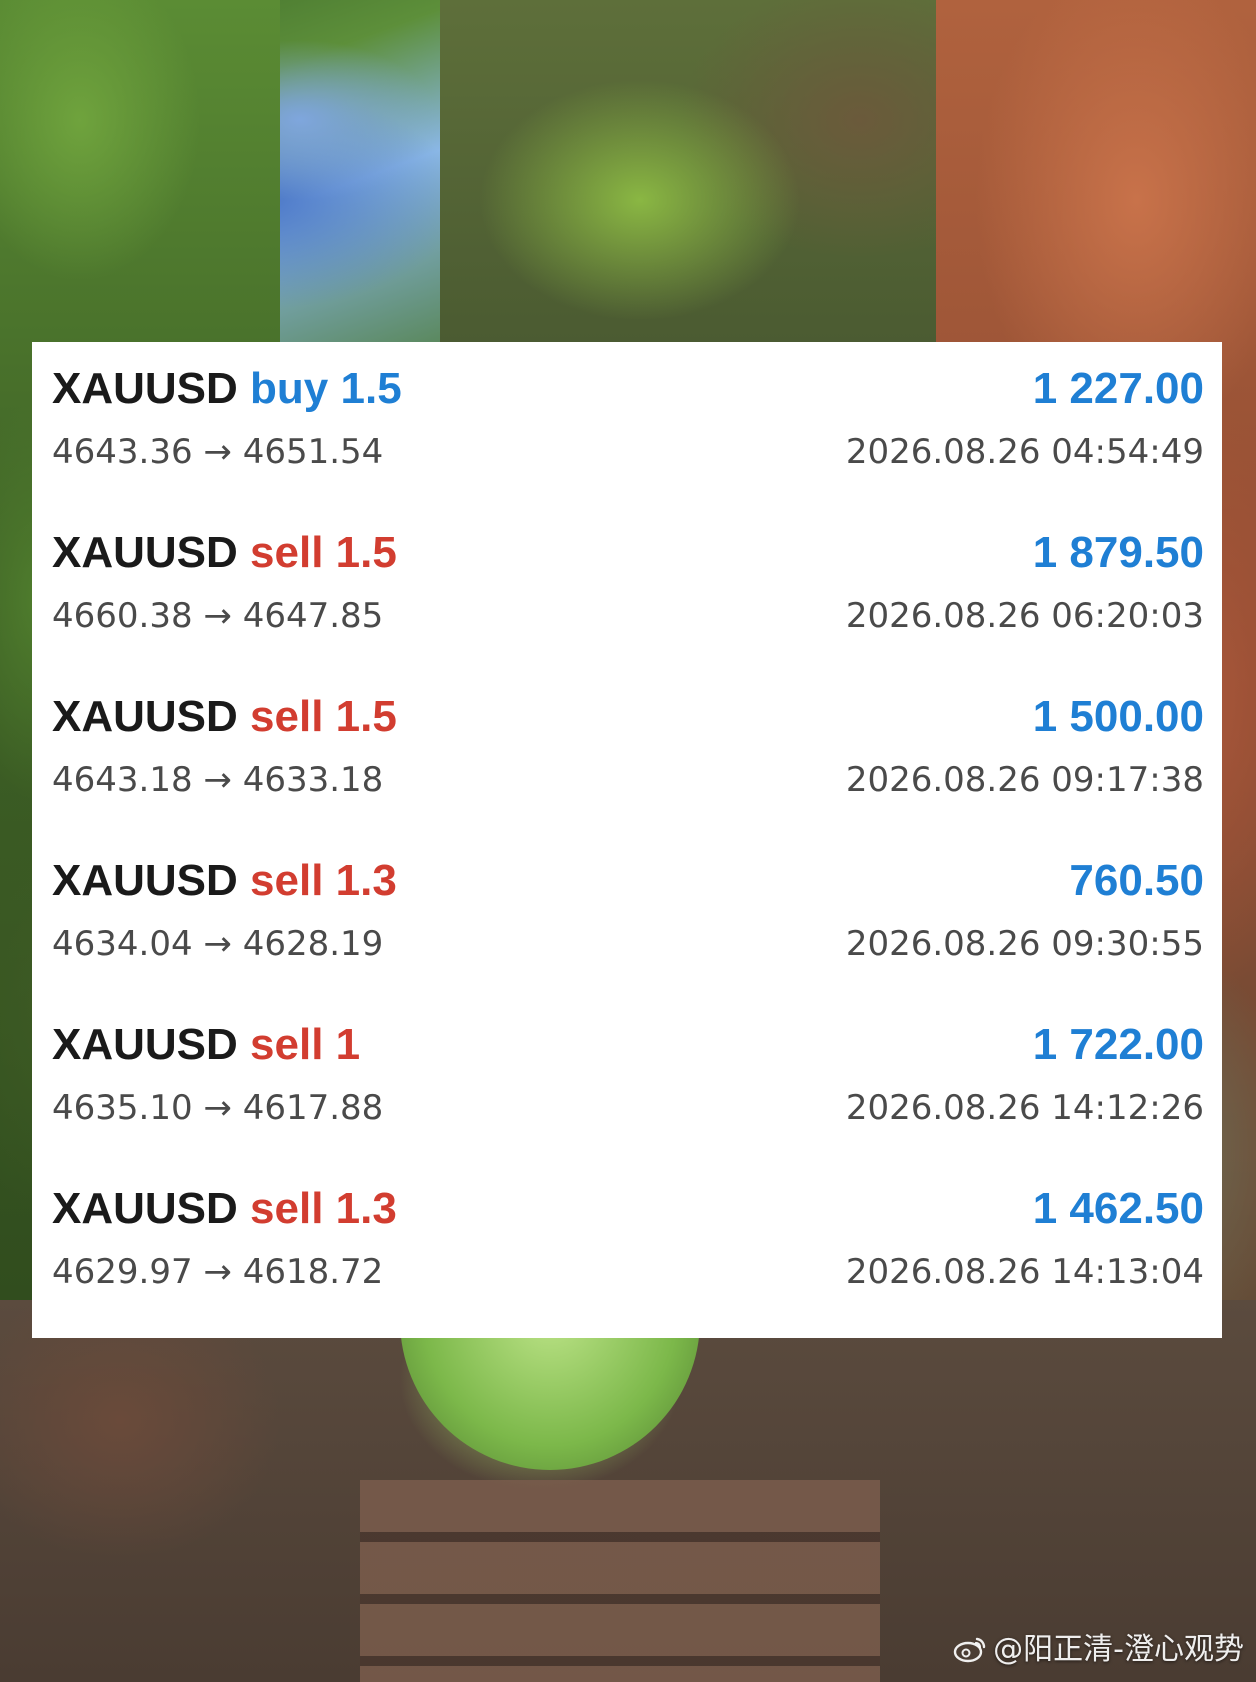  I want to click on trade-time: 2026.08.26 09:17:38, so click(1024, 780).